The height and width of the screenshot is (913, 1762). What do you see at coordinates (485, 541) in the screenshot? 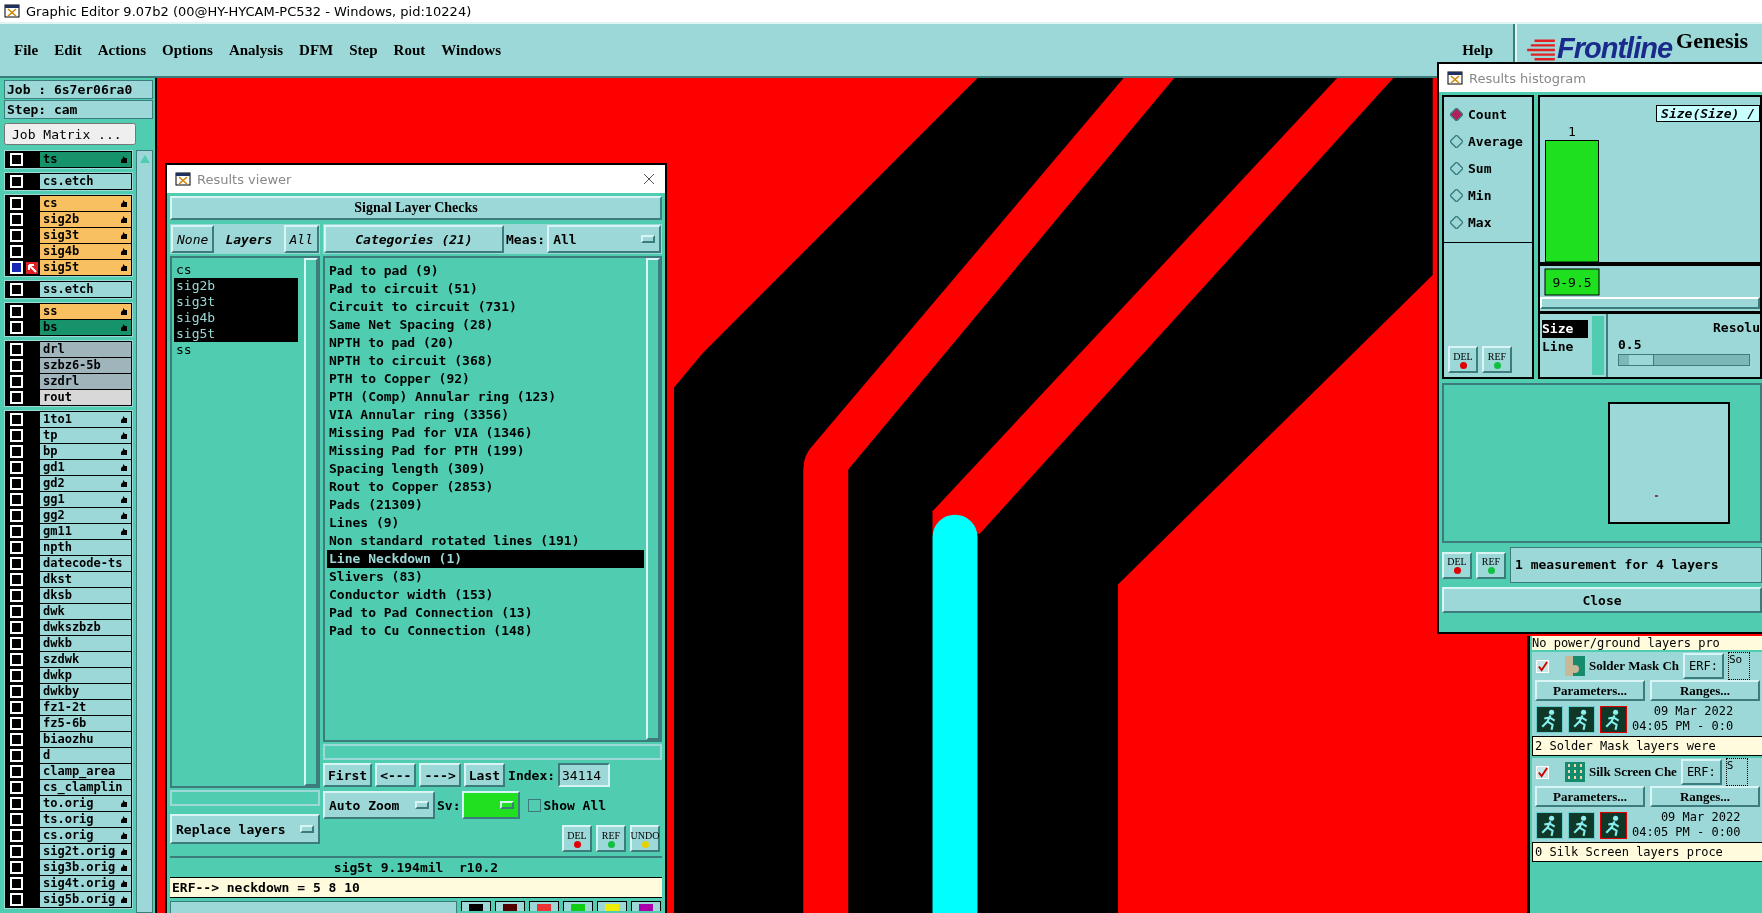
I see `category-item: Non standard rotated lines (191)` at bounding box center [485, 541].